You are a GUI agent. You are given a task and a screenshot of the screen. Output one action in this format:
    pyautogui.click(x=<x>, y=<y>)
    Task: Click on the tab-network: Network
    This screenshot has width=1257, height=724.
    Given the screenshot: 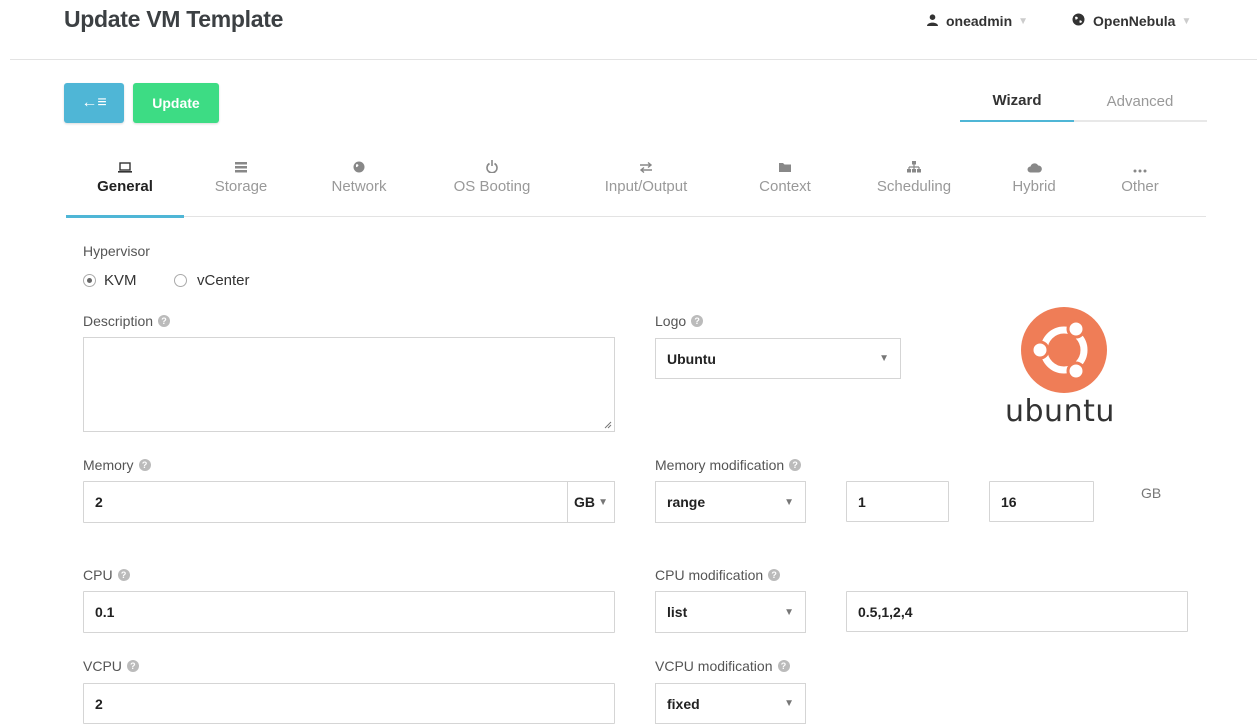 What is the action you would take?
    pyautogui.click(x=359, y=177)
    